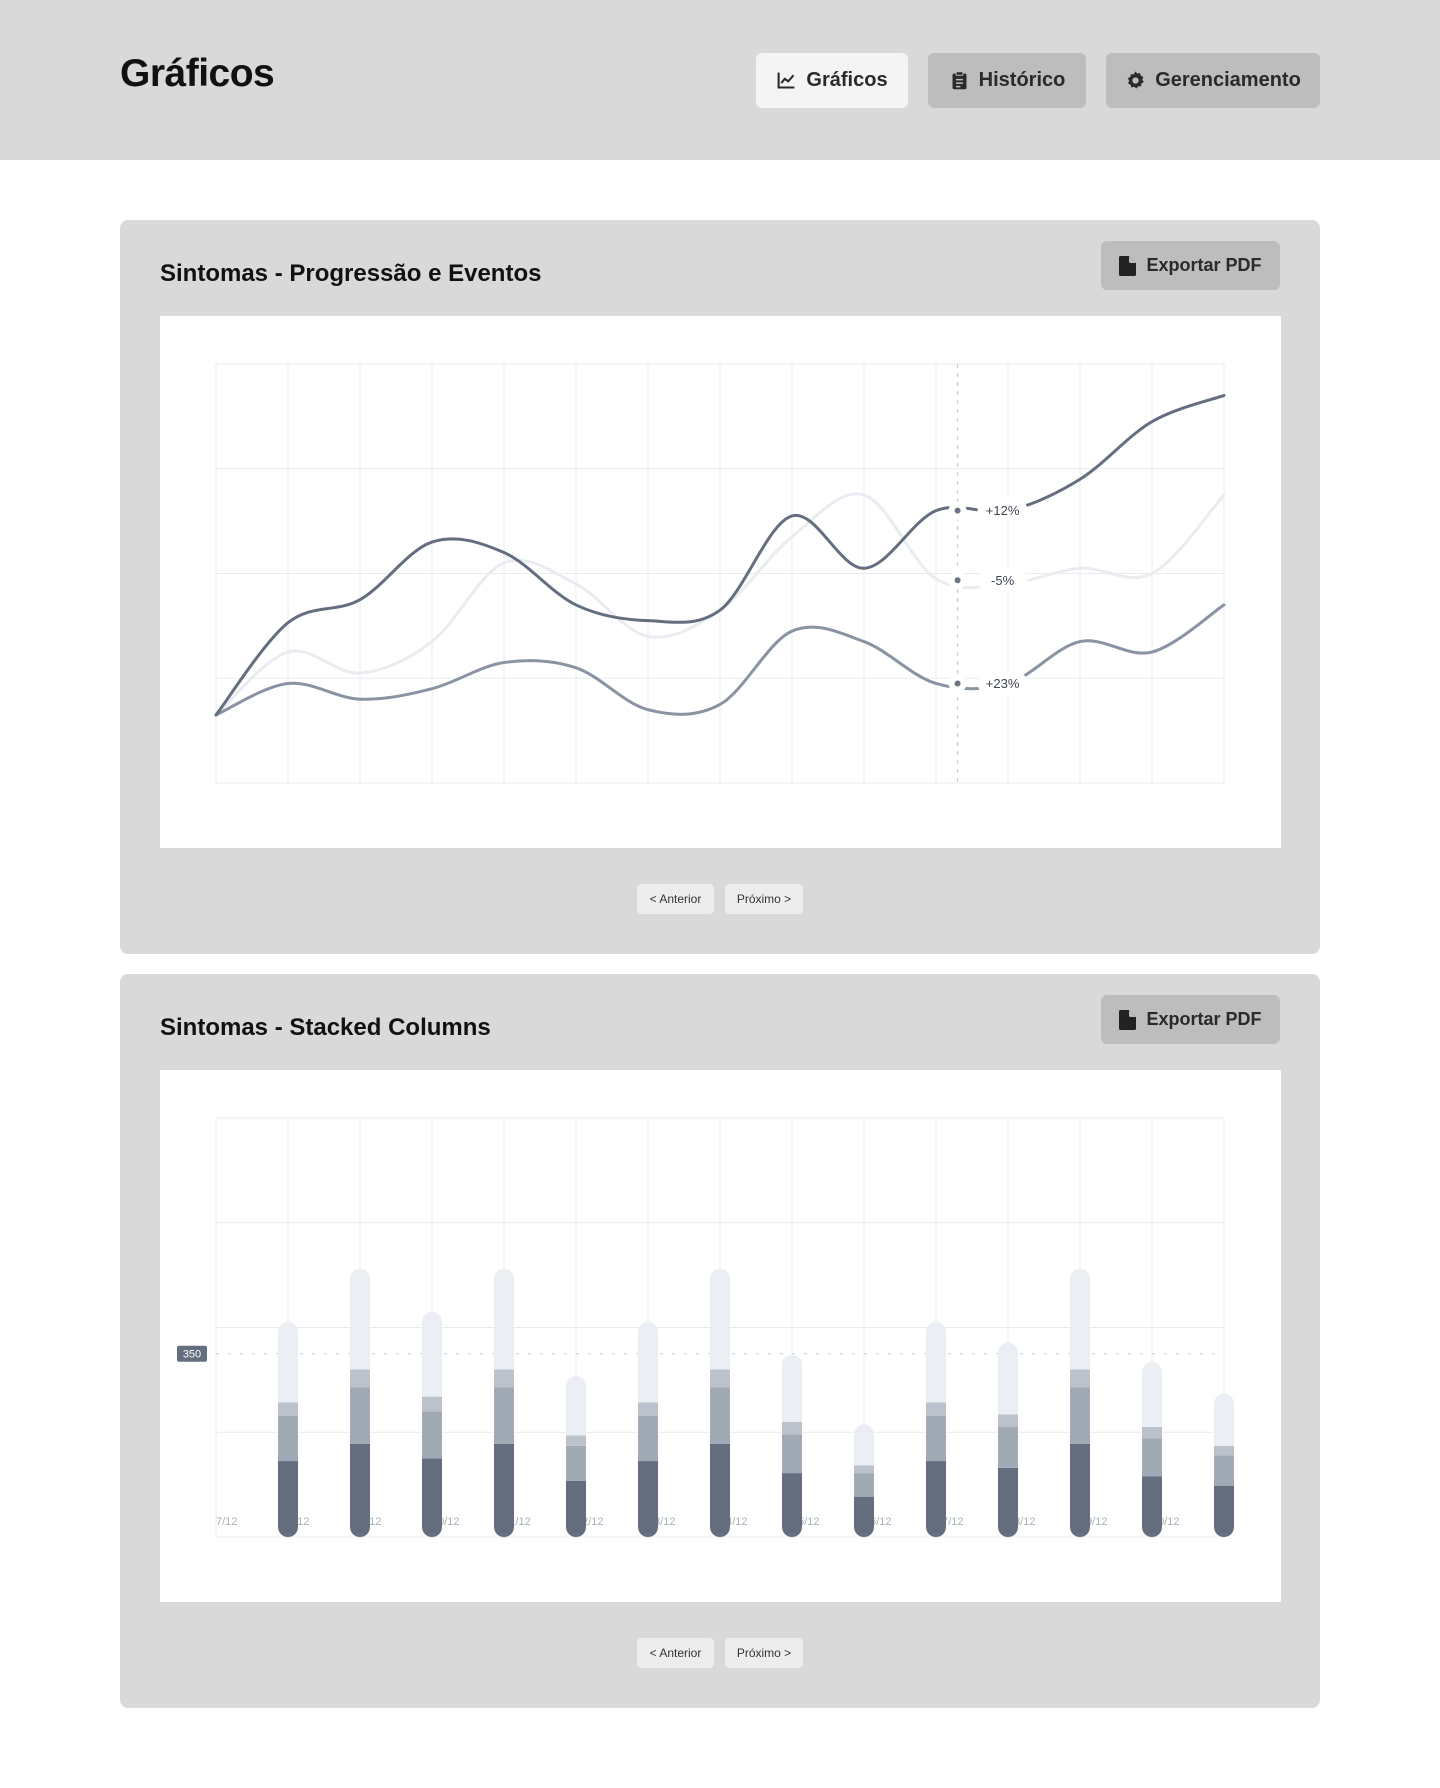  What do you see at coordinates (1003, 510) in the screenshot?
I see `annotation-label: +12%` at bounding box center [1003, 510].